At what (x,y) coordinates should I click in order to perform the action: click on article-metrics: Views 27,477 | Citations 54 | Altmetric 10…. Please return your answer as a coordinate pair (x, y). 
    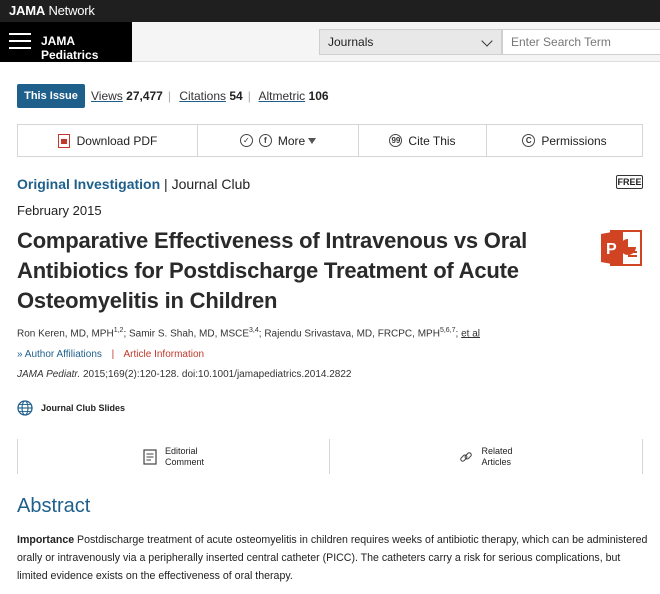
    Looking at the image, I should click on (210, 96).